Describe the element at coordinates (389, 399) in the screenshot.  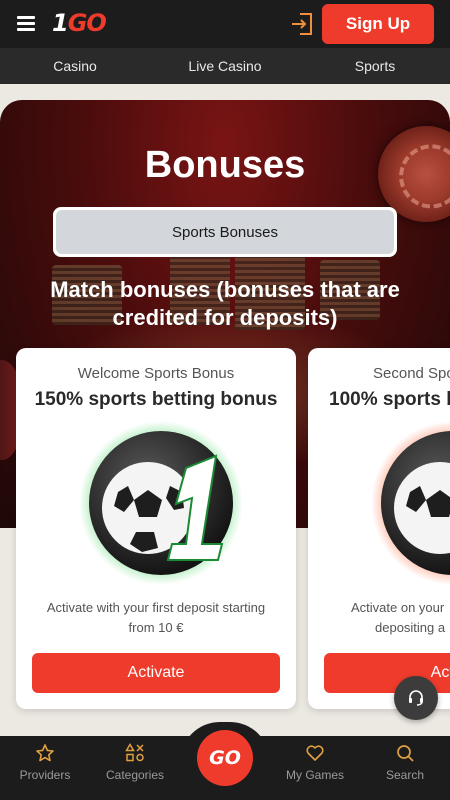
I see `bonus-card-title: 100% sports b` at that location.